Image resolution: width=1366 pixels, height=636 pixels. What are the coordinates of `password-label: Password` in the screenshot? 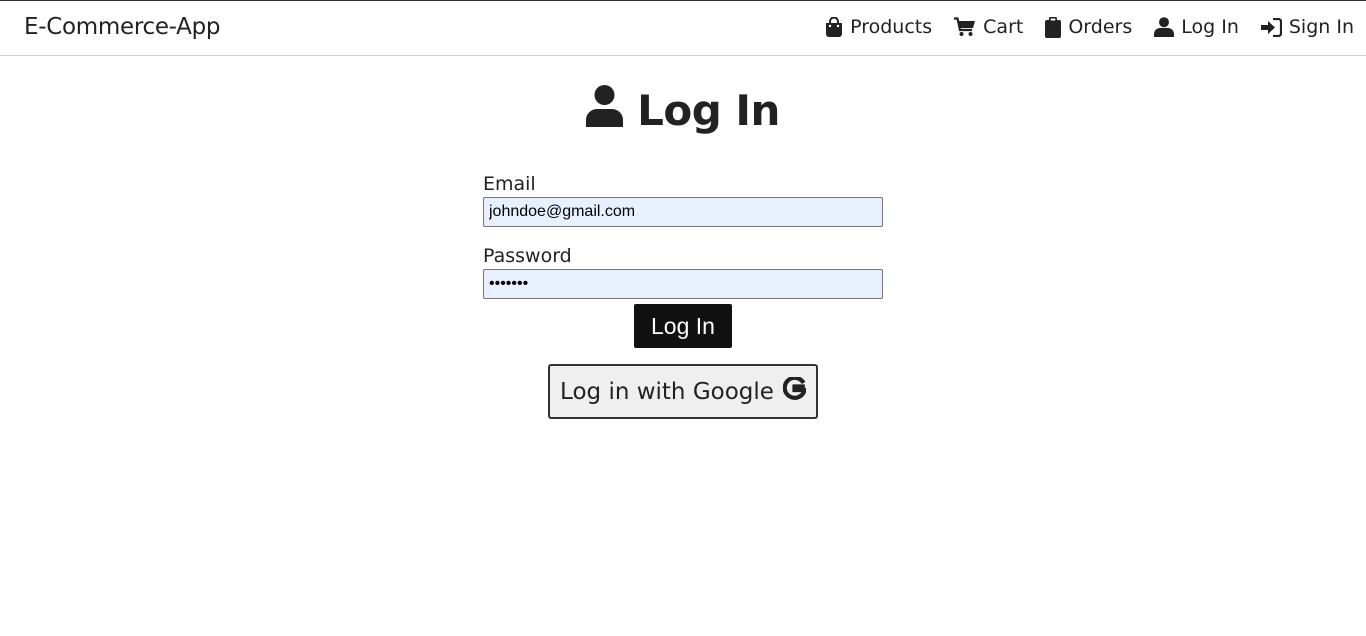 It's located at (527, 256).